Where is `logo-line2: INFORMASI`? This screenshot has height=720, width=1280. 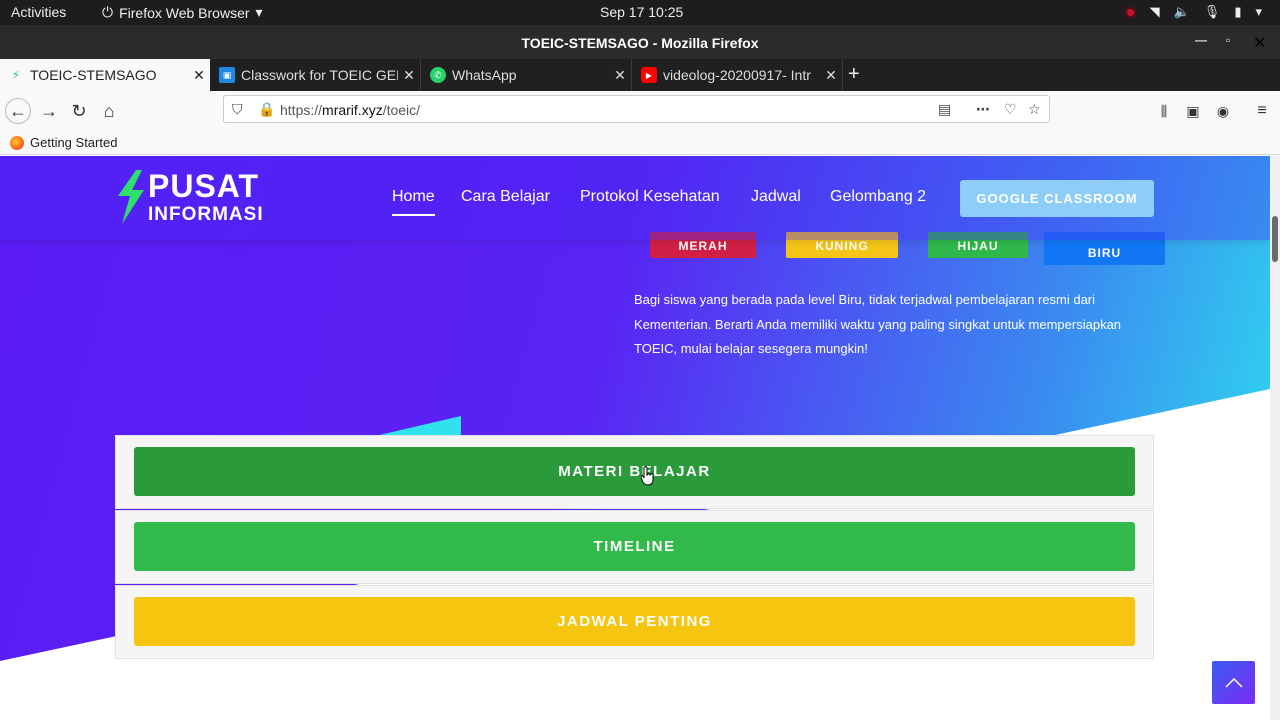
logo-line2: INFORMASI is located at coordinates (206, 214).